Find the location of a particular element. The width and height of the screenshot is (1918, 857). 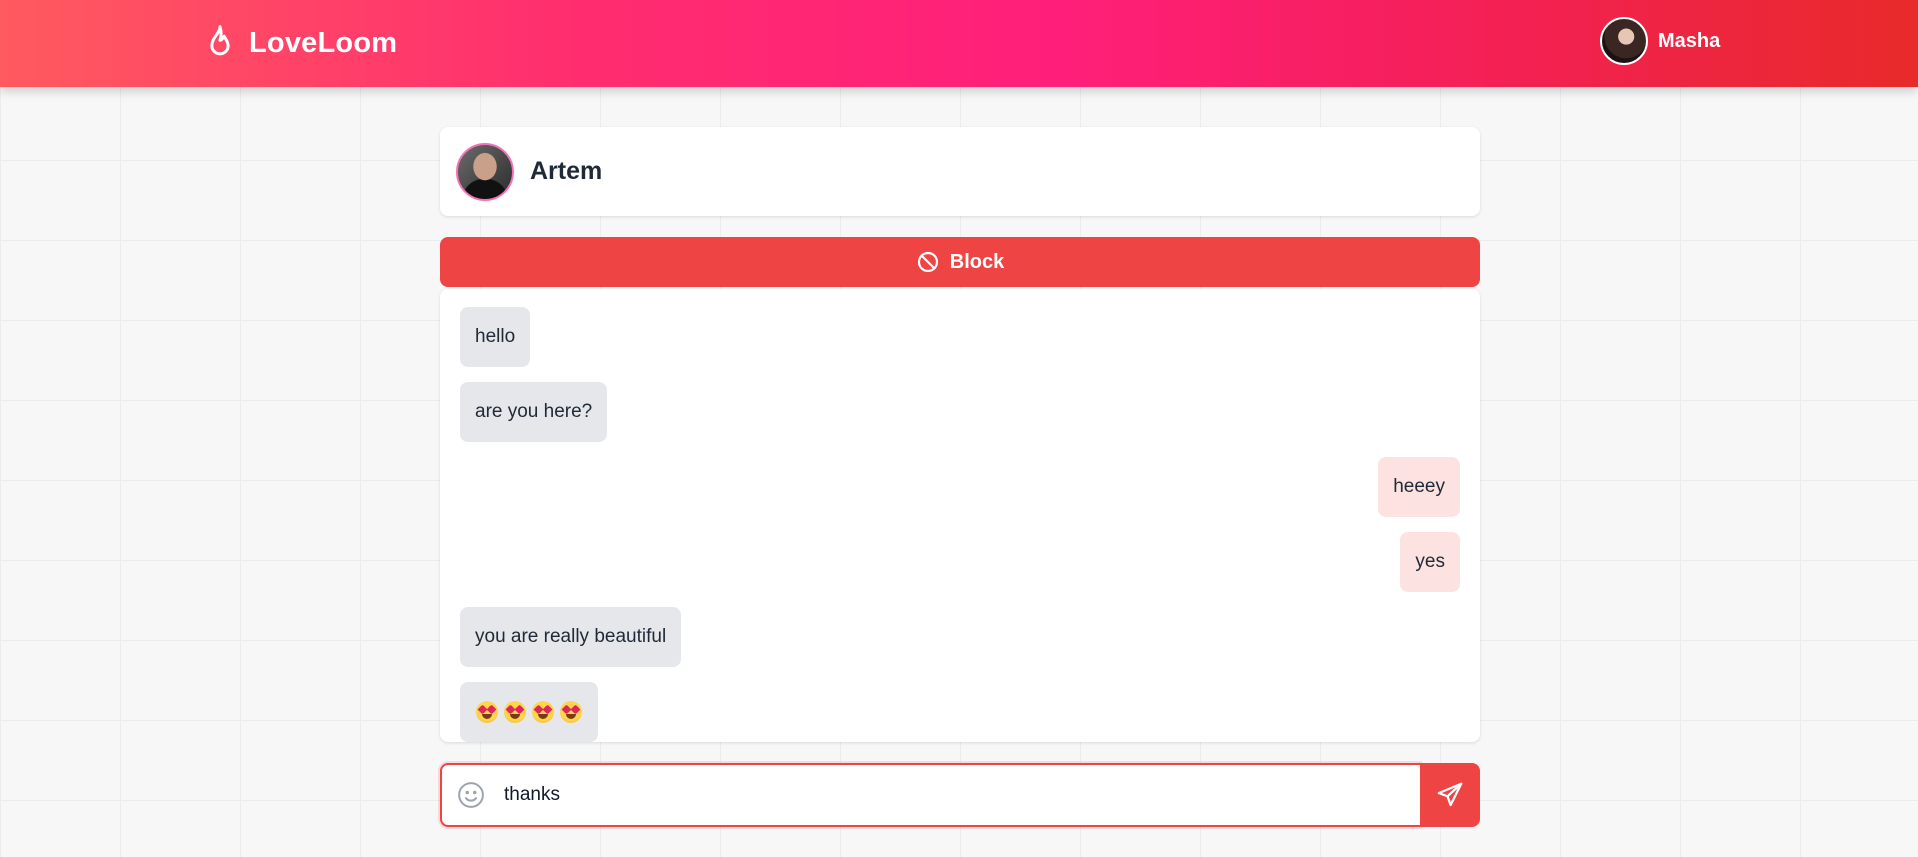

message-text: heeey is located at coordinates (1419, 486).